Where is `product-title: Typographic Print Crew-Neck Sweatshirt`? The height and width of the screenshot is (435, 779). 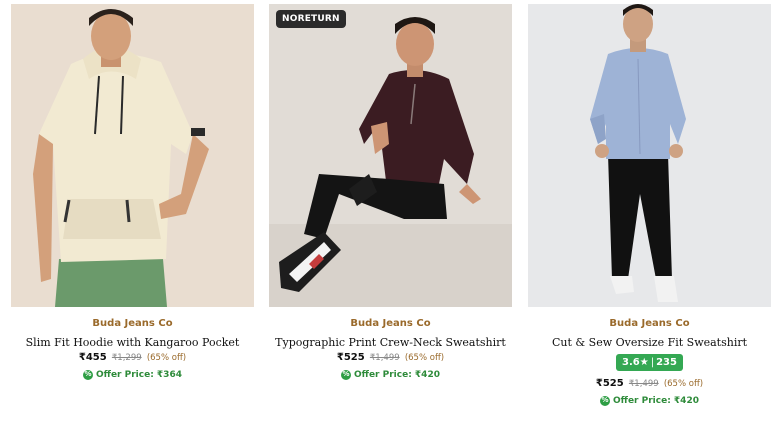 product-title: Typographic Print Crew-Neck Sweatshirt is located at coordinates (390, 342).